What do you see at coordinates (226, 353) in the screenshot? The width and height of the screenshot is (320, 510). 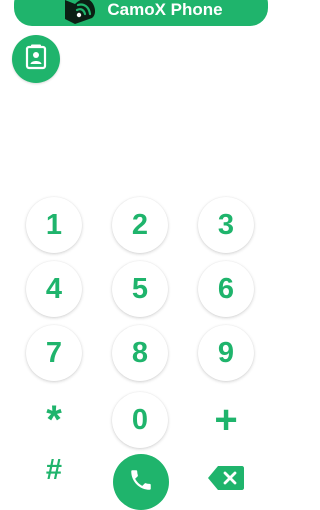 I see `key-9: 9` at bounding box center [226, 353].